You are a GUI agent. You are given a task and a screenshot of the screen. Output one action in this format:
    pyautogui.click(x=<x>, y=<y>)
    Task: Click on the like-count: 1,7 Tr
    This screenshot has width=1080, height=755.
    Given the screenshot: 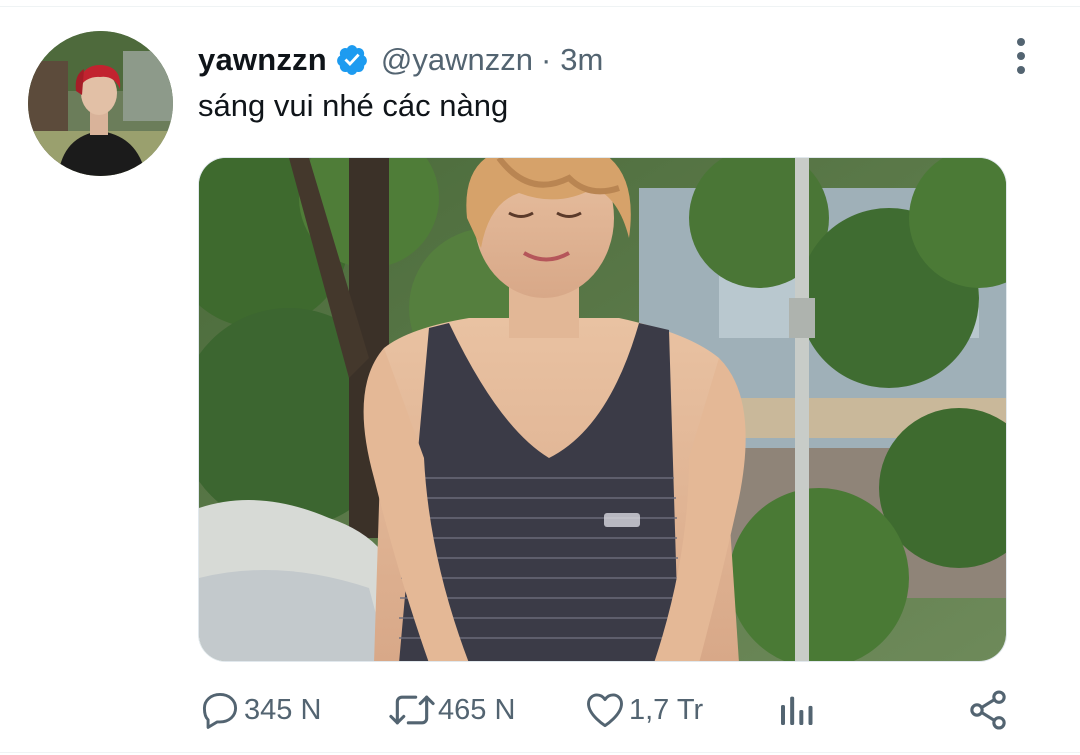 What is the action you would take?
    pyautogui.click(x=666, y=709)
    